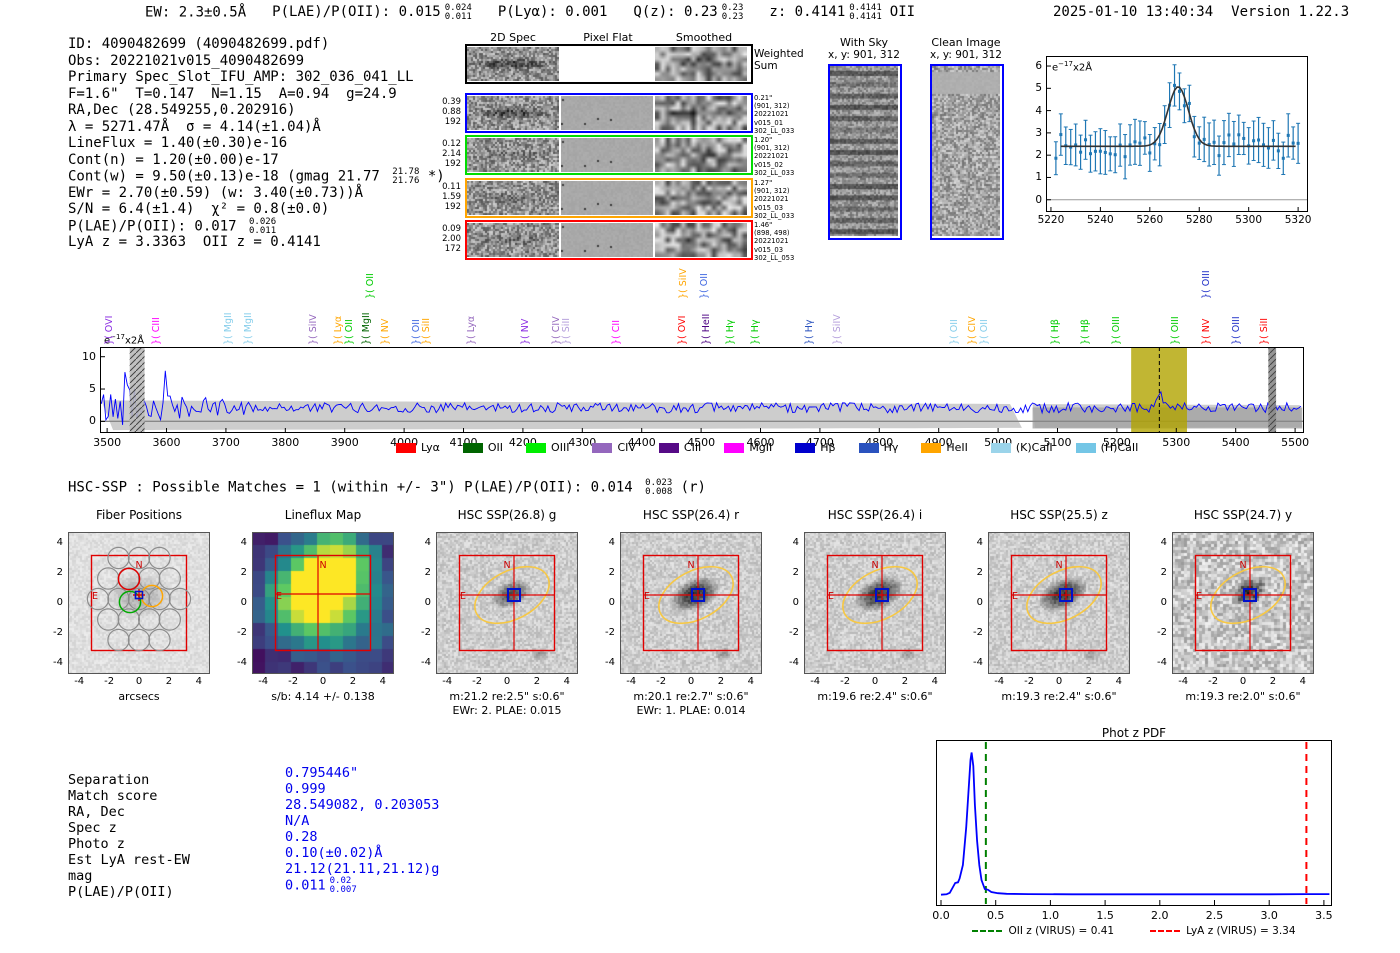 This screenshot has width=1400, height=953. I want to click on linefit-x-tick: 5300, so click(1249, 220).